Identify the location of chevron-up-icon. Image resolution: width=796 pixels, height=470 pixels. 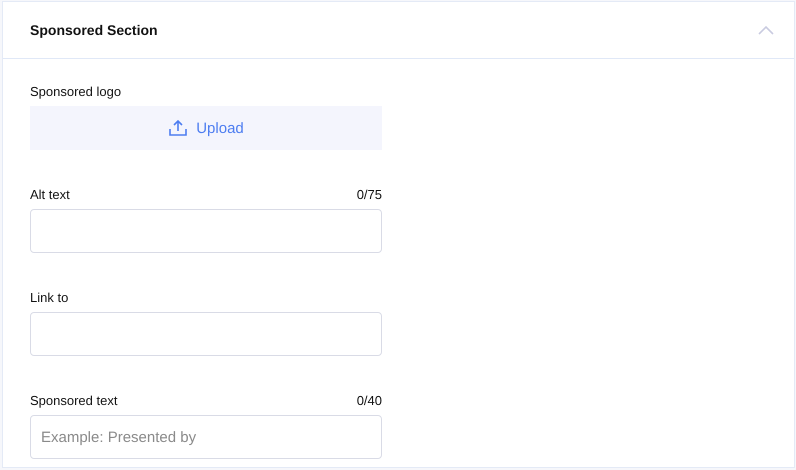
(766, 30).